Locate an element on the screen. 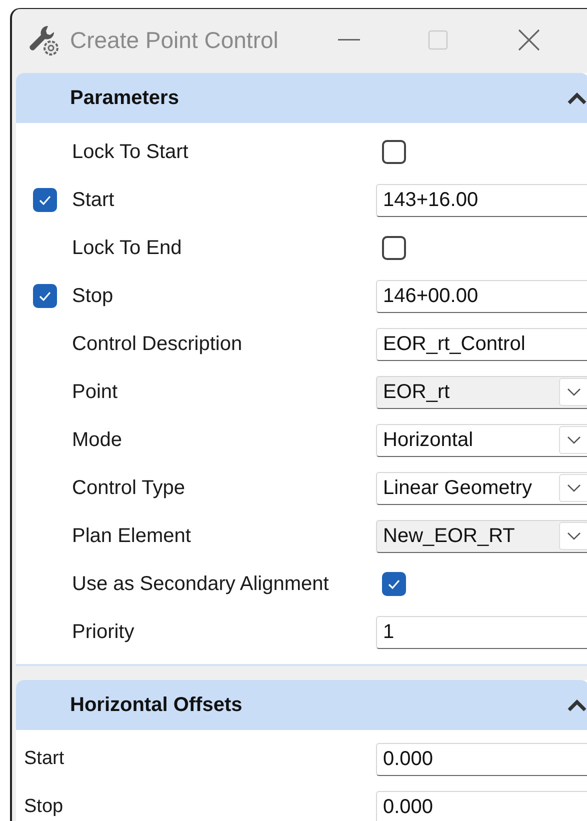 The image size is (587, 821). dropdown: New_EOR_RT is located at coordinates (481, 536).